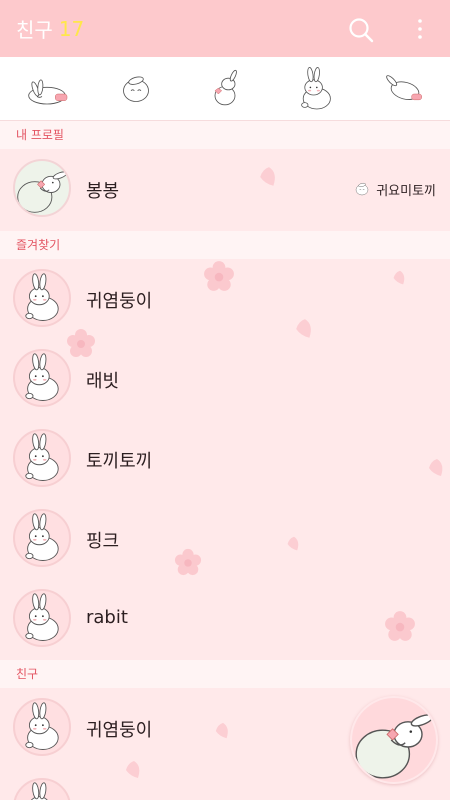 This screenshot has width=450, height=800. What do you see at coordinates (225, 299) in the screenshot?
I see `list-item: 귀염둥이` at bounding box center [225, 299].